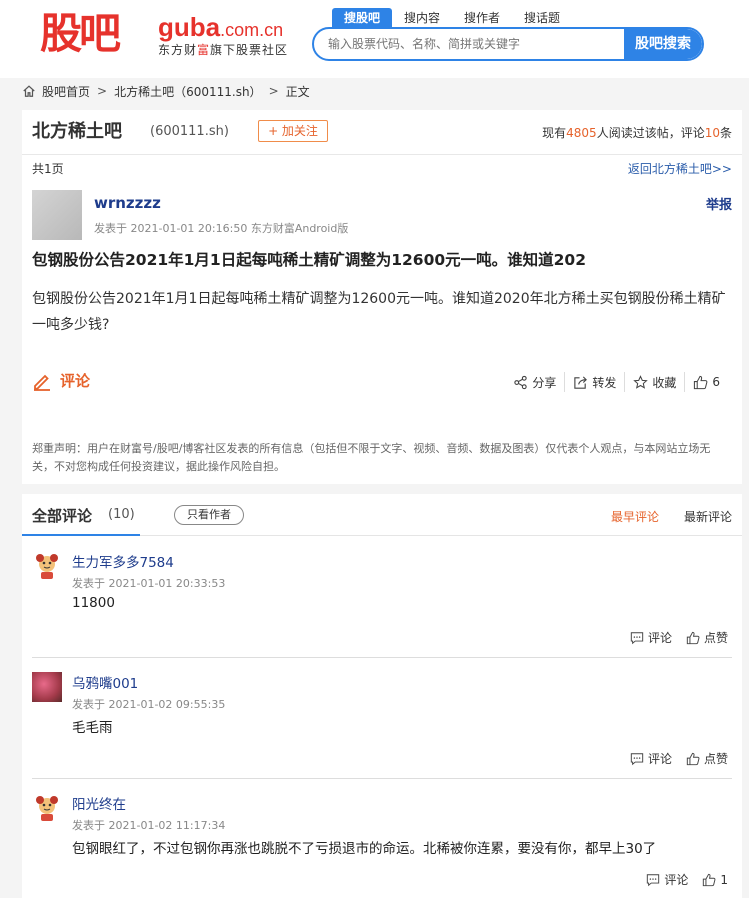 The image size is (749, 898). I want to click on like-button: 6, so click(706, 382).